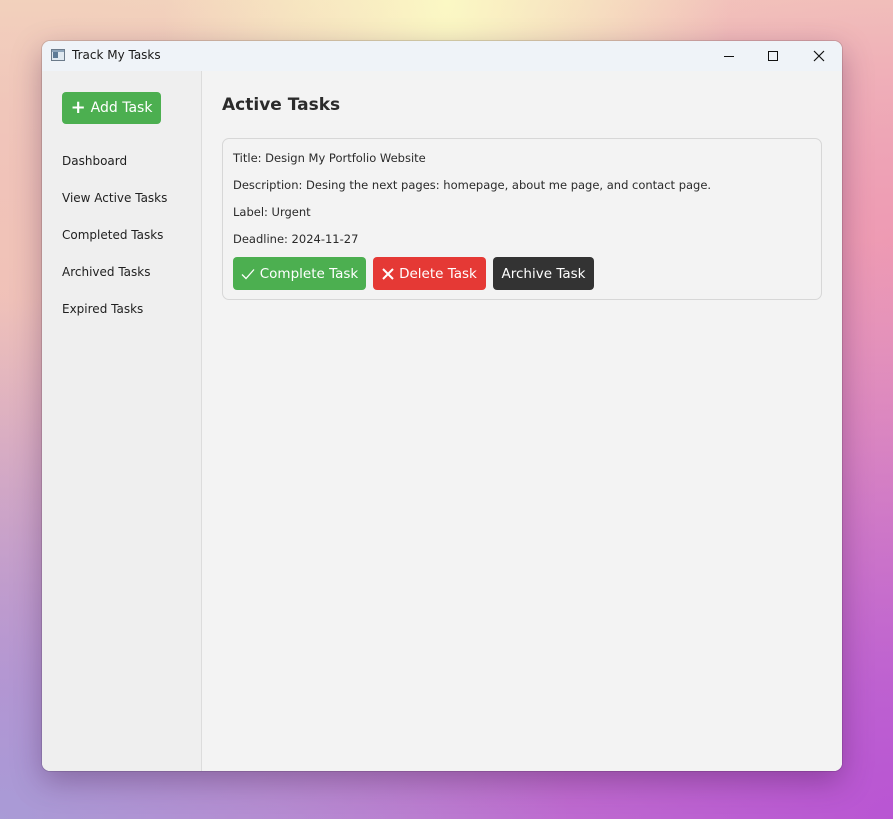 This screenshot has width=893, height=819. I want to click on title-bar: Track My Tasks, so click(442, 56).